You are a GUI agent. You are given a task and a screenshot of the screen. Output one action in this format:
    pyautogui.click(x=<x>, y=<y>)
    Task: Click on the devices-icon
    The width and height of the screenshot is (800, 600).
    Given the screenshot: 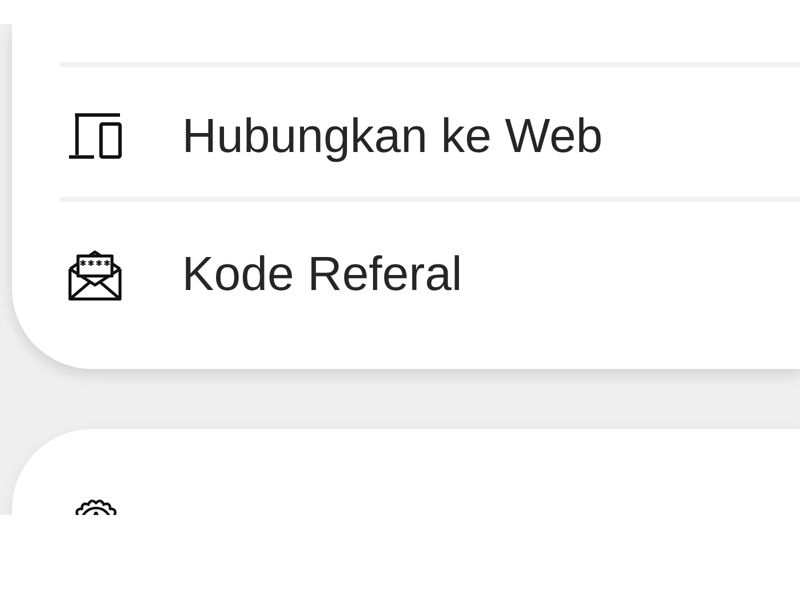 What is the action you would take?
    pyautogui.click(x=96, y=136)
    